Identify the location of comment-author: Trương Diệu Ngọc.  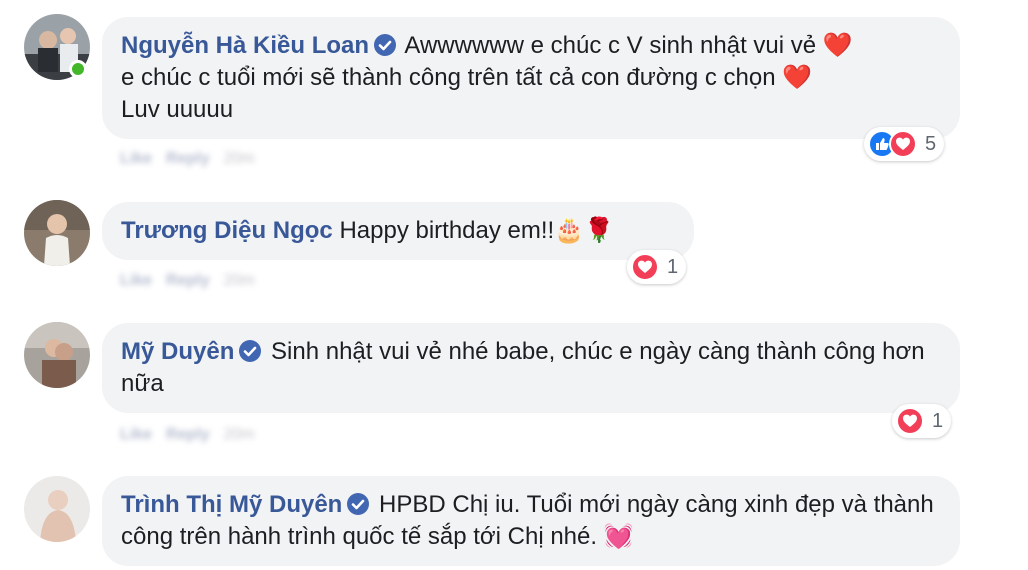
(227, 230).